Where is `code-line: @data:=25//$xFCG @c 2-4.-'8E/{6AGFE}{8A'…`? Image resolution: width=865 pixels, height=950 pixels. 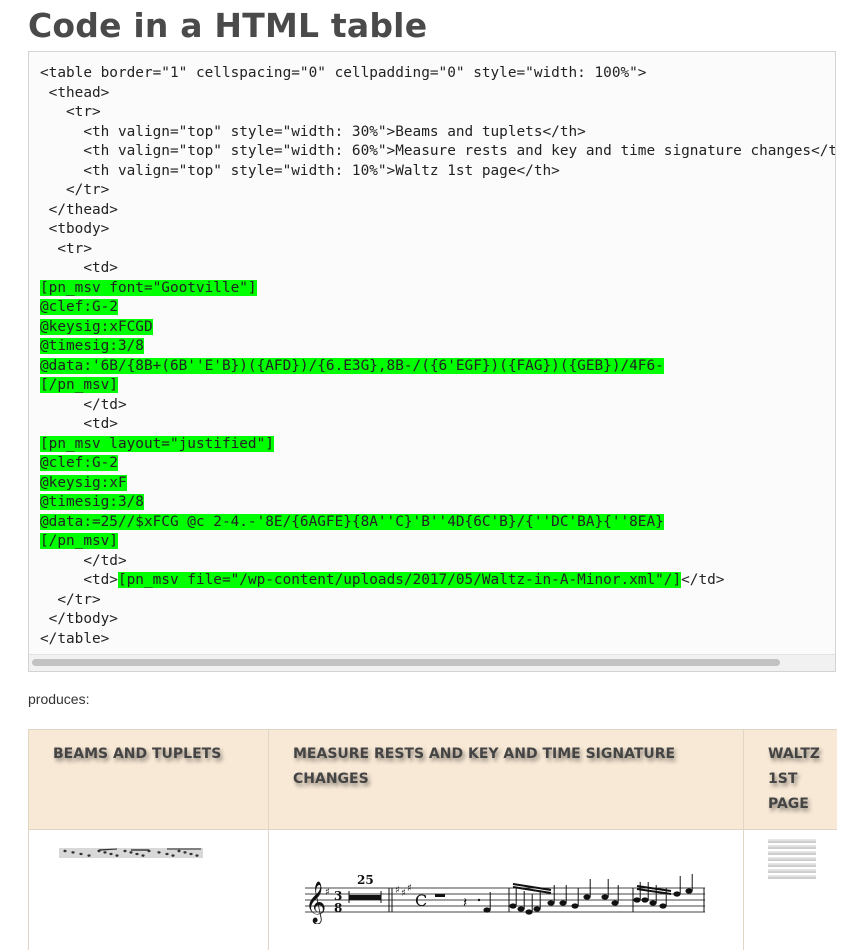 code-line: @data:=25//$xFCG @c 2-4.-'8E/{6AGFE}{8A'… is located at coordinates (437, 523).